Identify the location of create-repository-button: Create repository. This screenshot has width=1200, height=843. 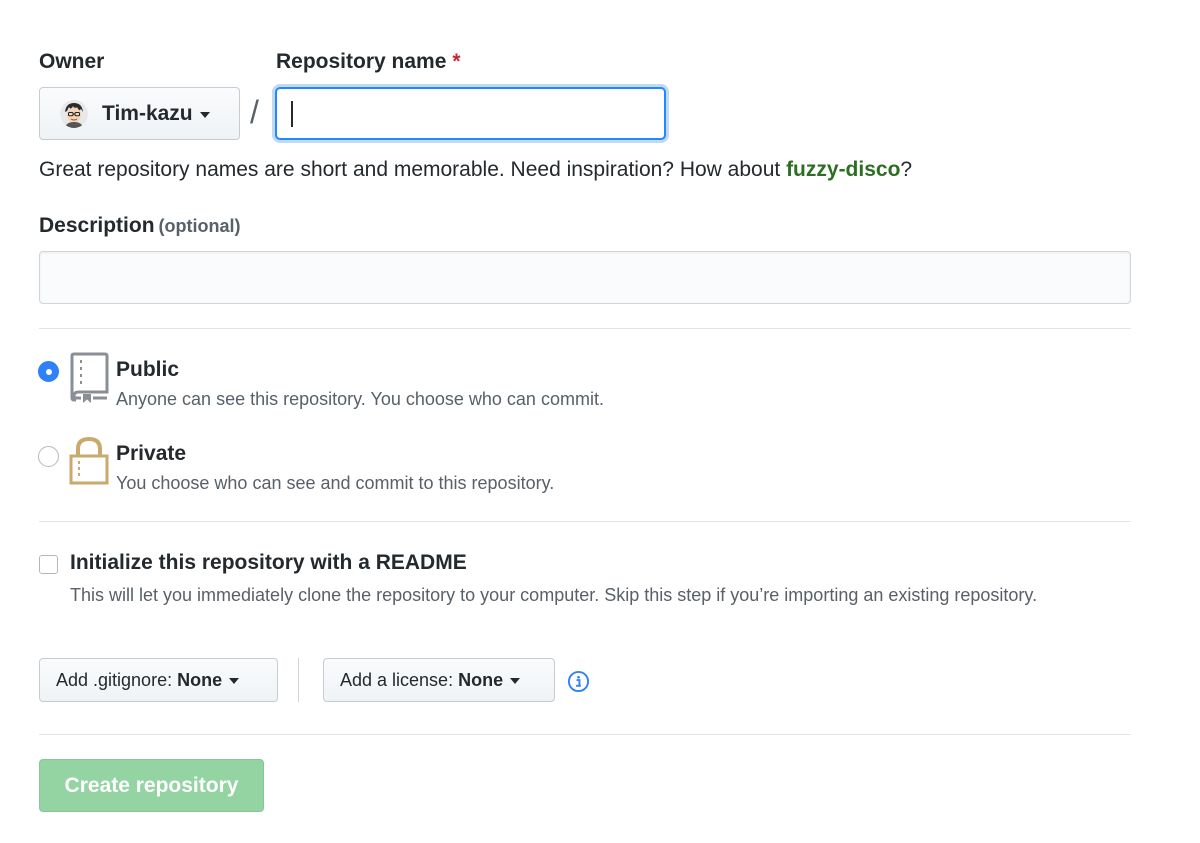
(151, 785).